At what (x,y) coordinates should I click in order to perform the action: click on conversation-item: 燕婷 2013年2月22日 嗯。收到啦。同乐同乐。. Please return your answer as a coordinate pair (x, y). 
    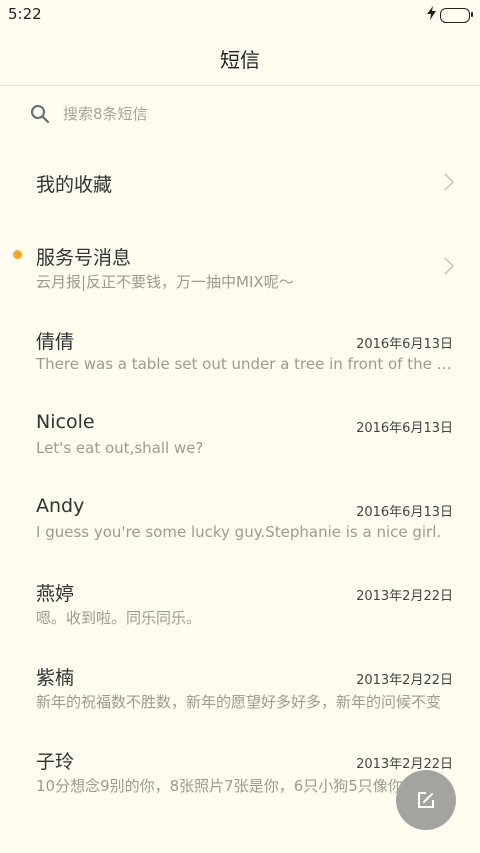
    Looking at the image, I should click on (240, 602).